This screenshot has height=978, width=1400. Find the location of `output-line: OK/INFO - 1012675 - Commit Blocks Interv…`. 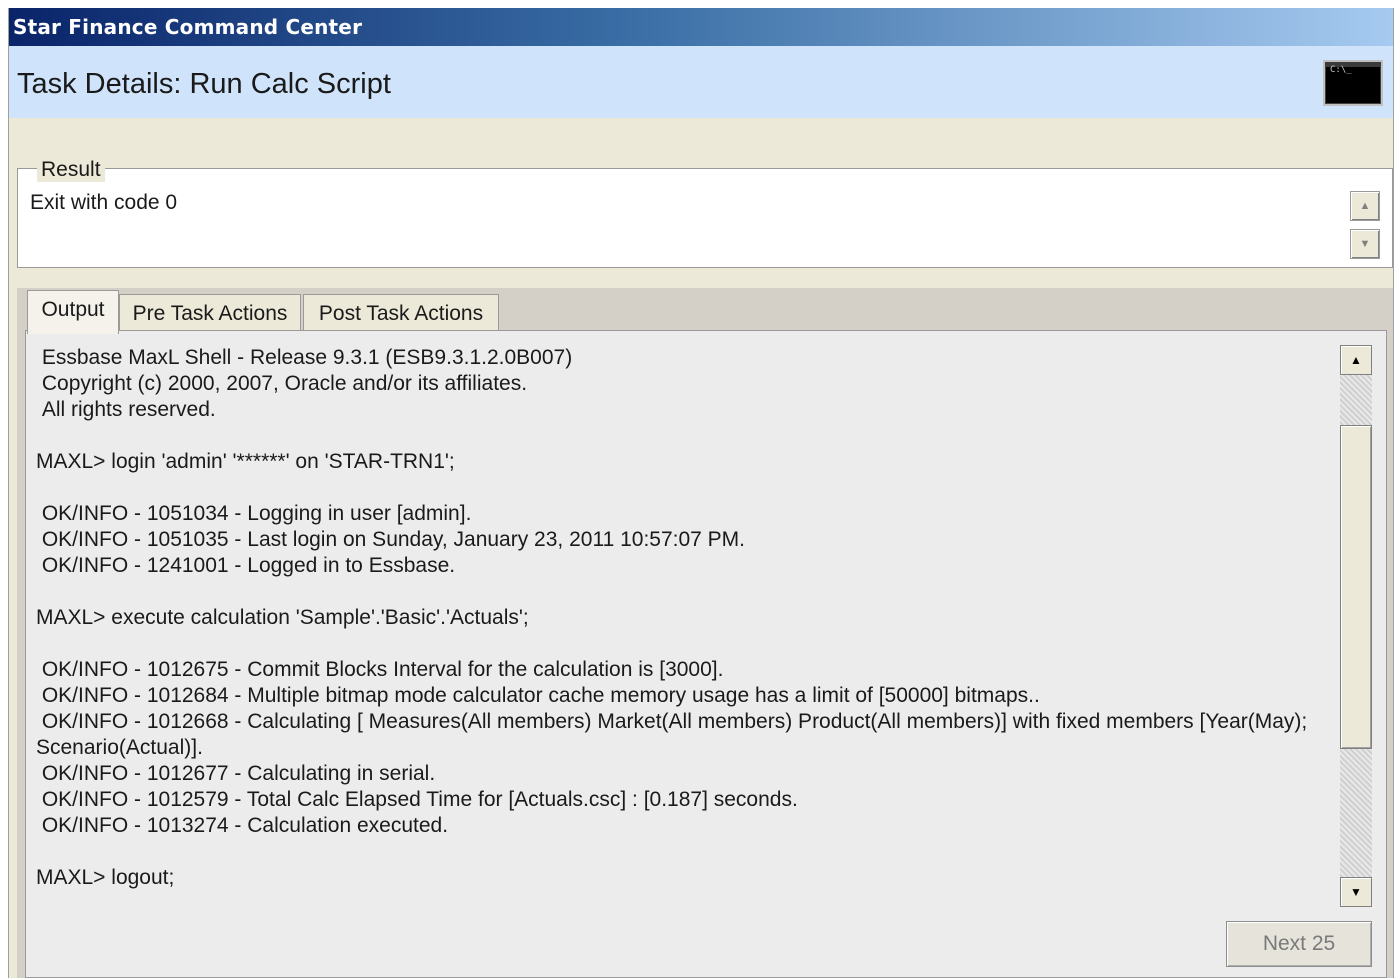

output-line: OK/INFO - 1012675 - Commit Blocks Interv… is located at coordinates (380, 669).